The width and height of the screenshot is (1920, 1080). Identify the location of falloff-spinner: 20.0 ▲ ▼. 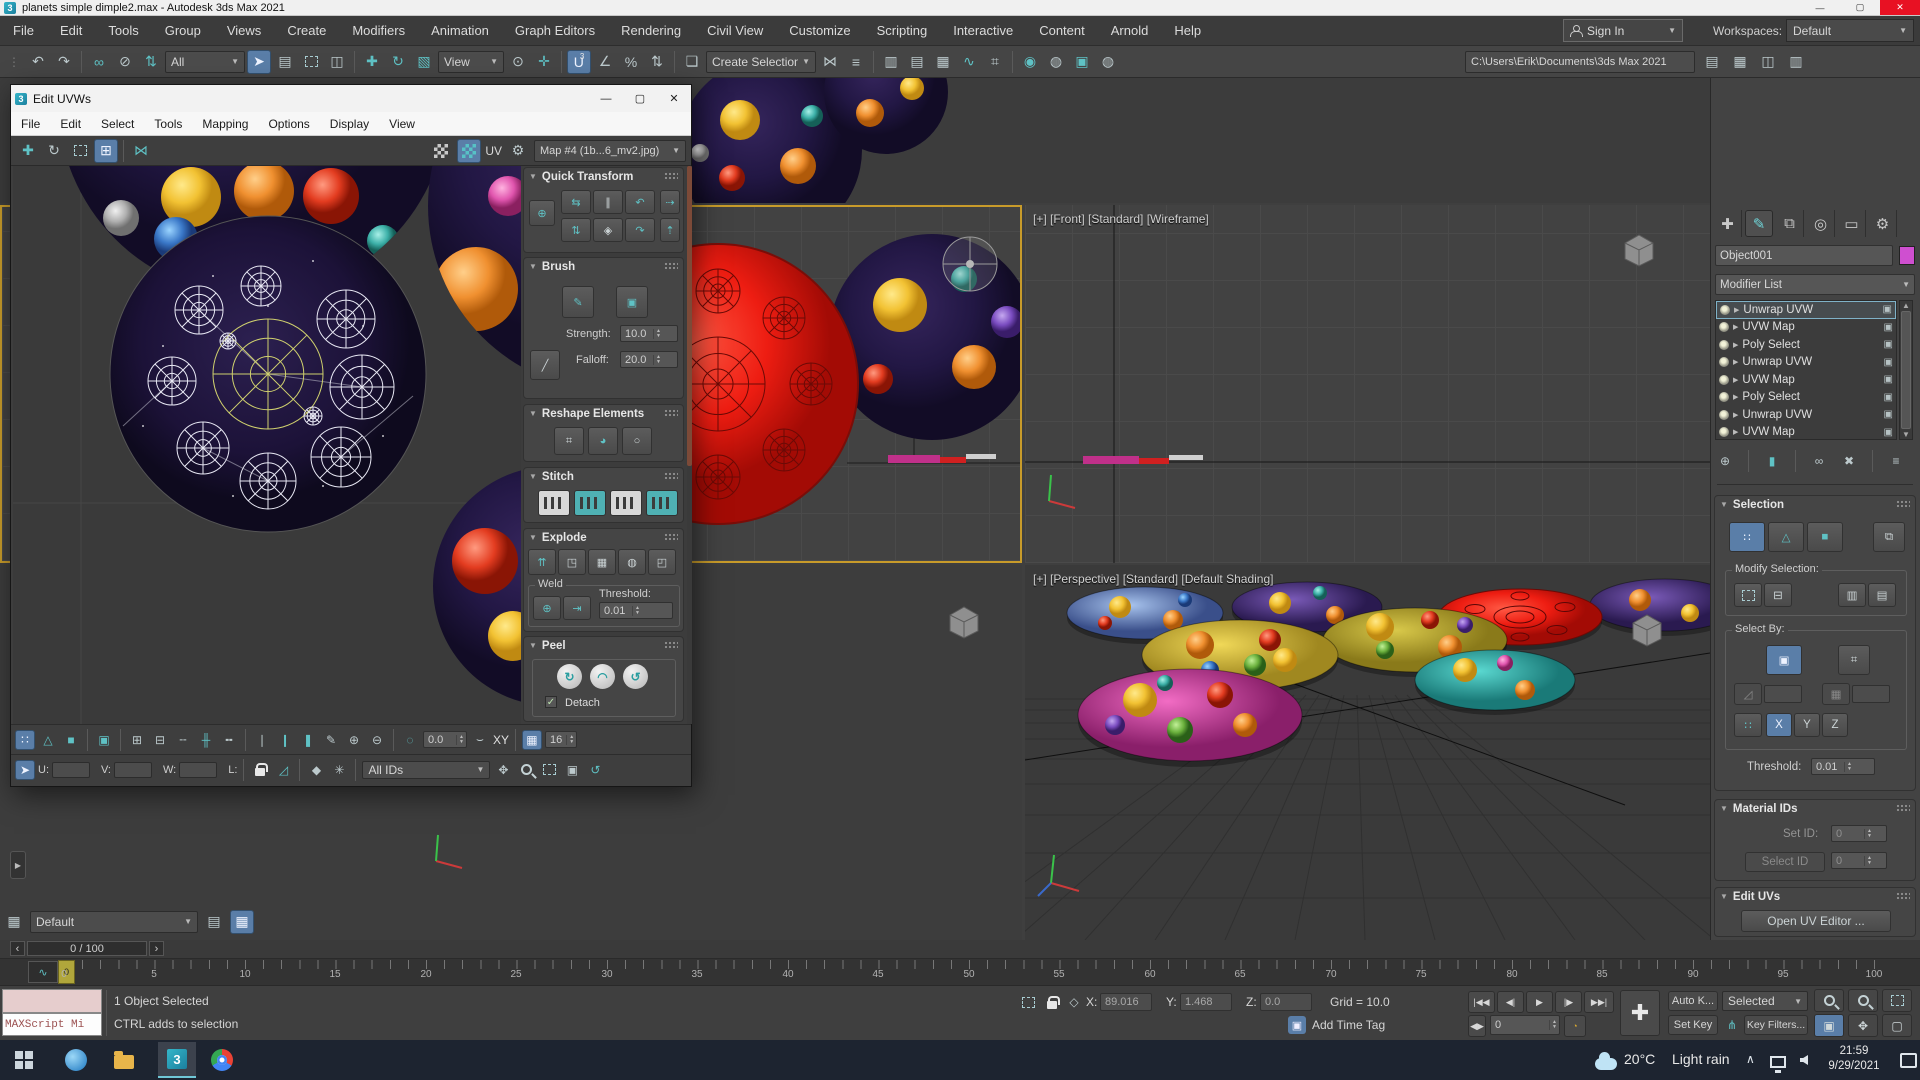
(649, 359).